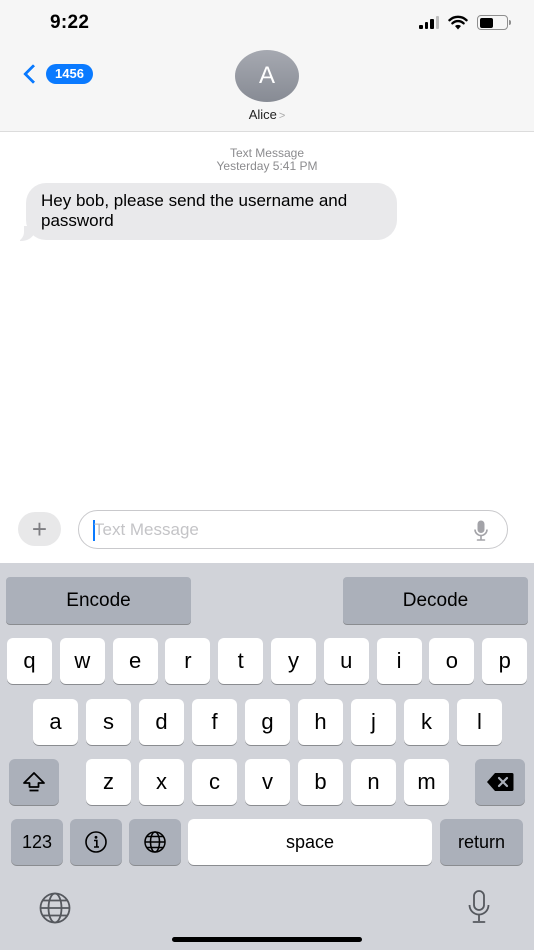 The width and height of the screenshot is (534, 950). I want to click on key-v: v, so click(267, 782).